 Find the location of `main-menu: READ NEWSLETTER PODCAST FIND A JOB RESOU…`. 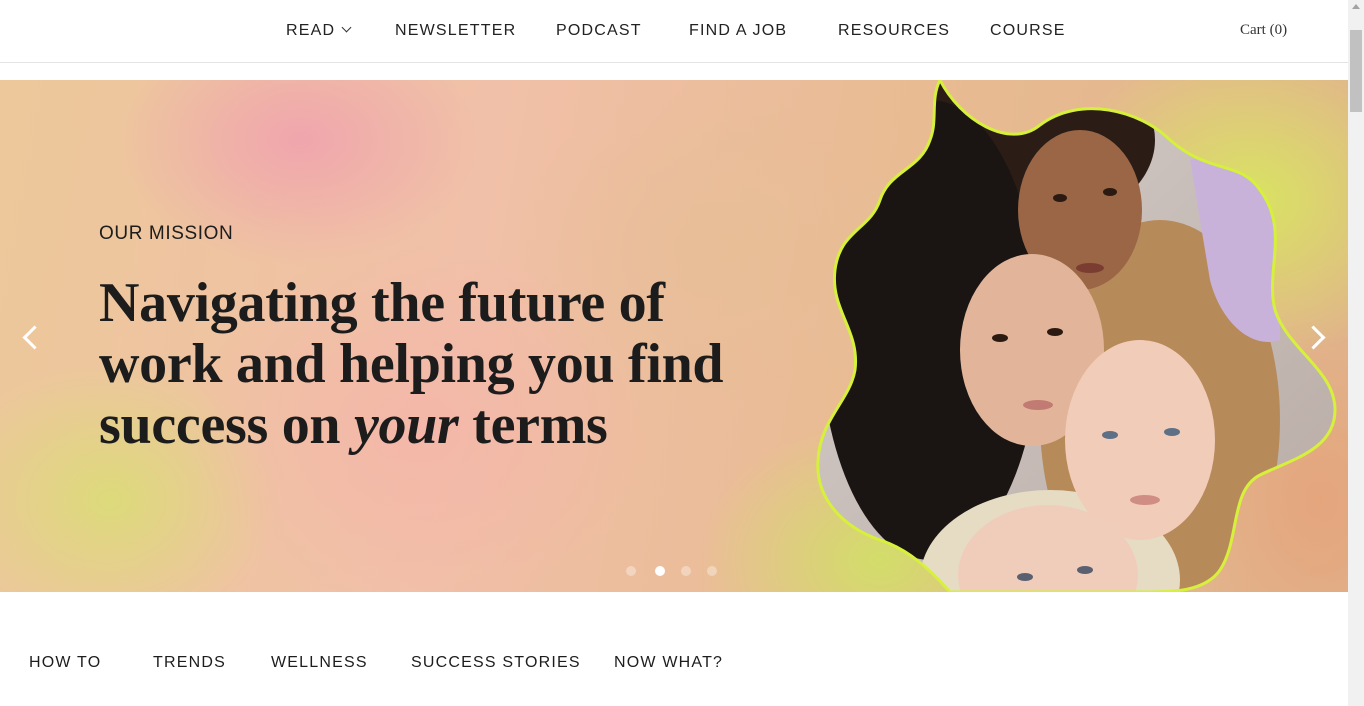

main-menu: READ NEWSLETTER PODCAST FIND A JOB RESOU… is located at coordinates (674, 31).